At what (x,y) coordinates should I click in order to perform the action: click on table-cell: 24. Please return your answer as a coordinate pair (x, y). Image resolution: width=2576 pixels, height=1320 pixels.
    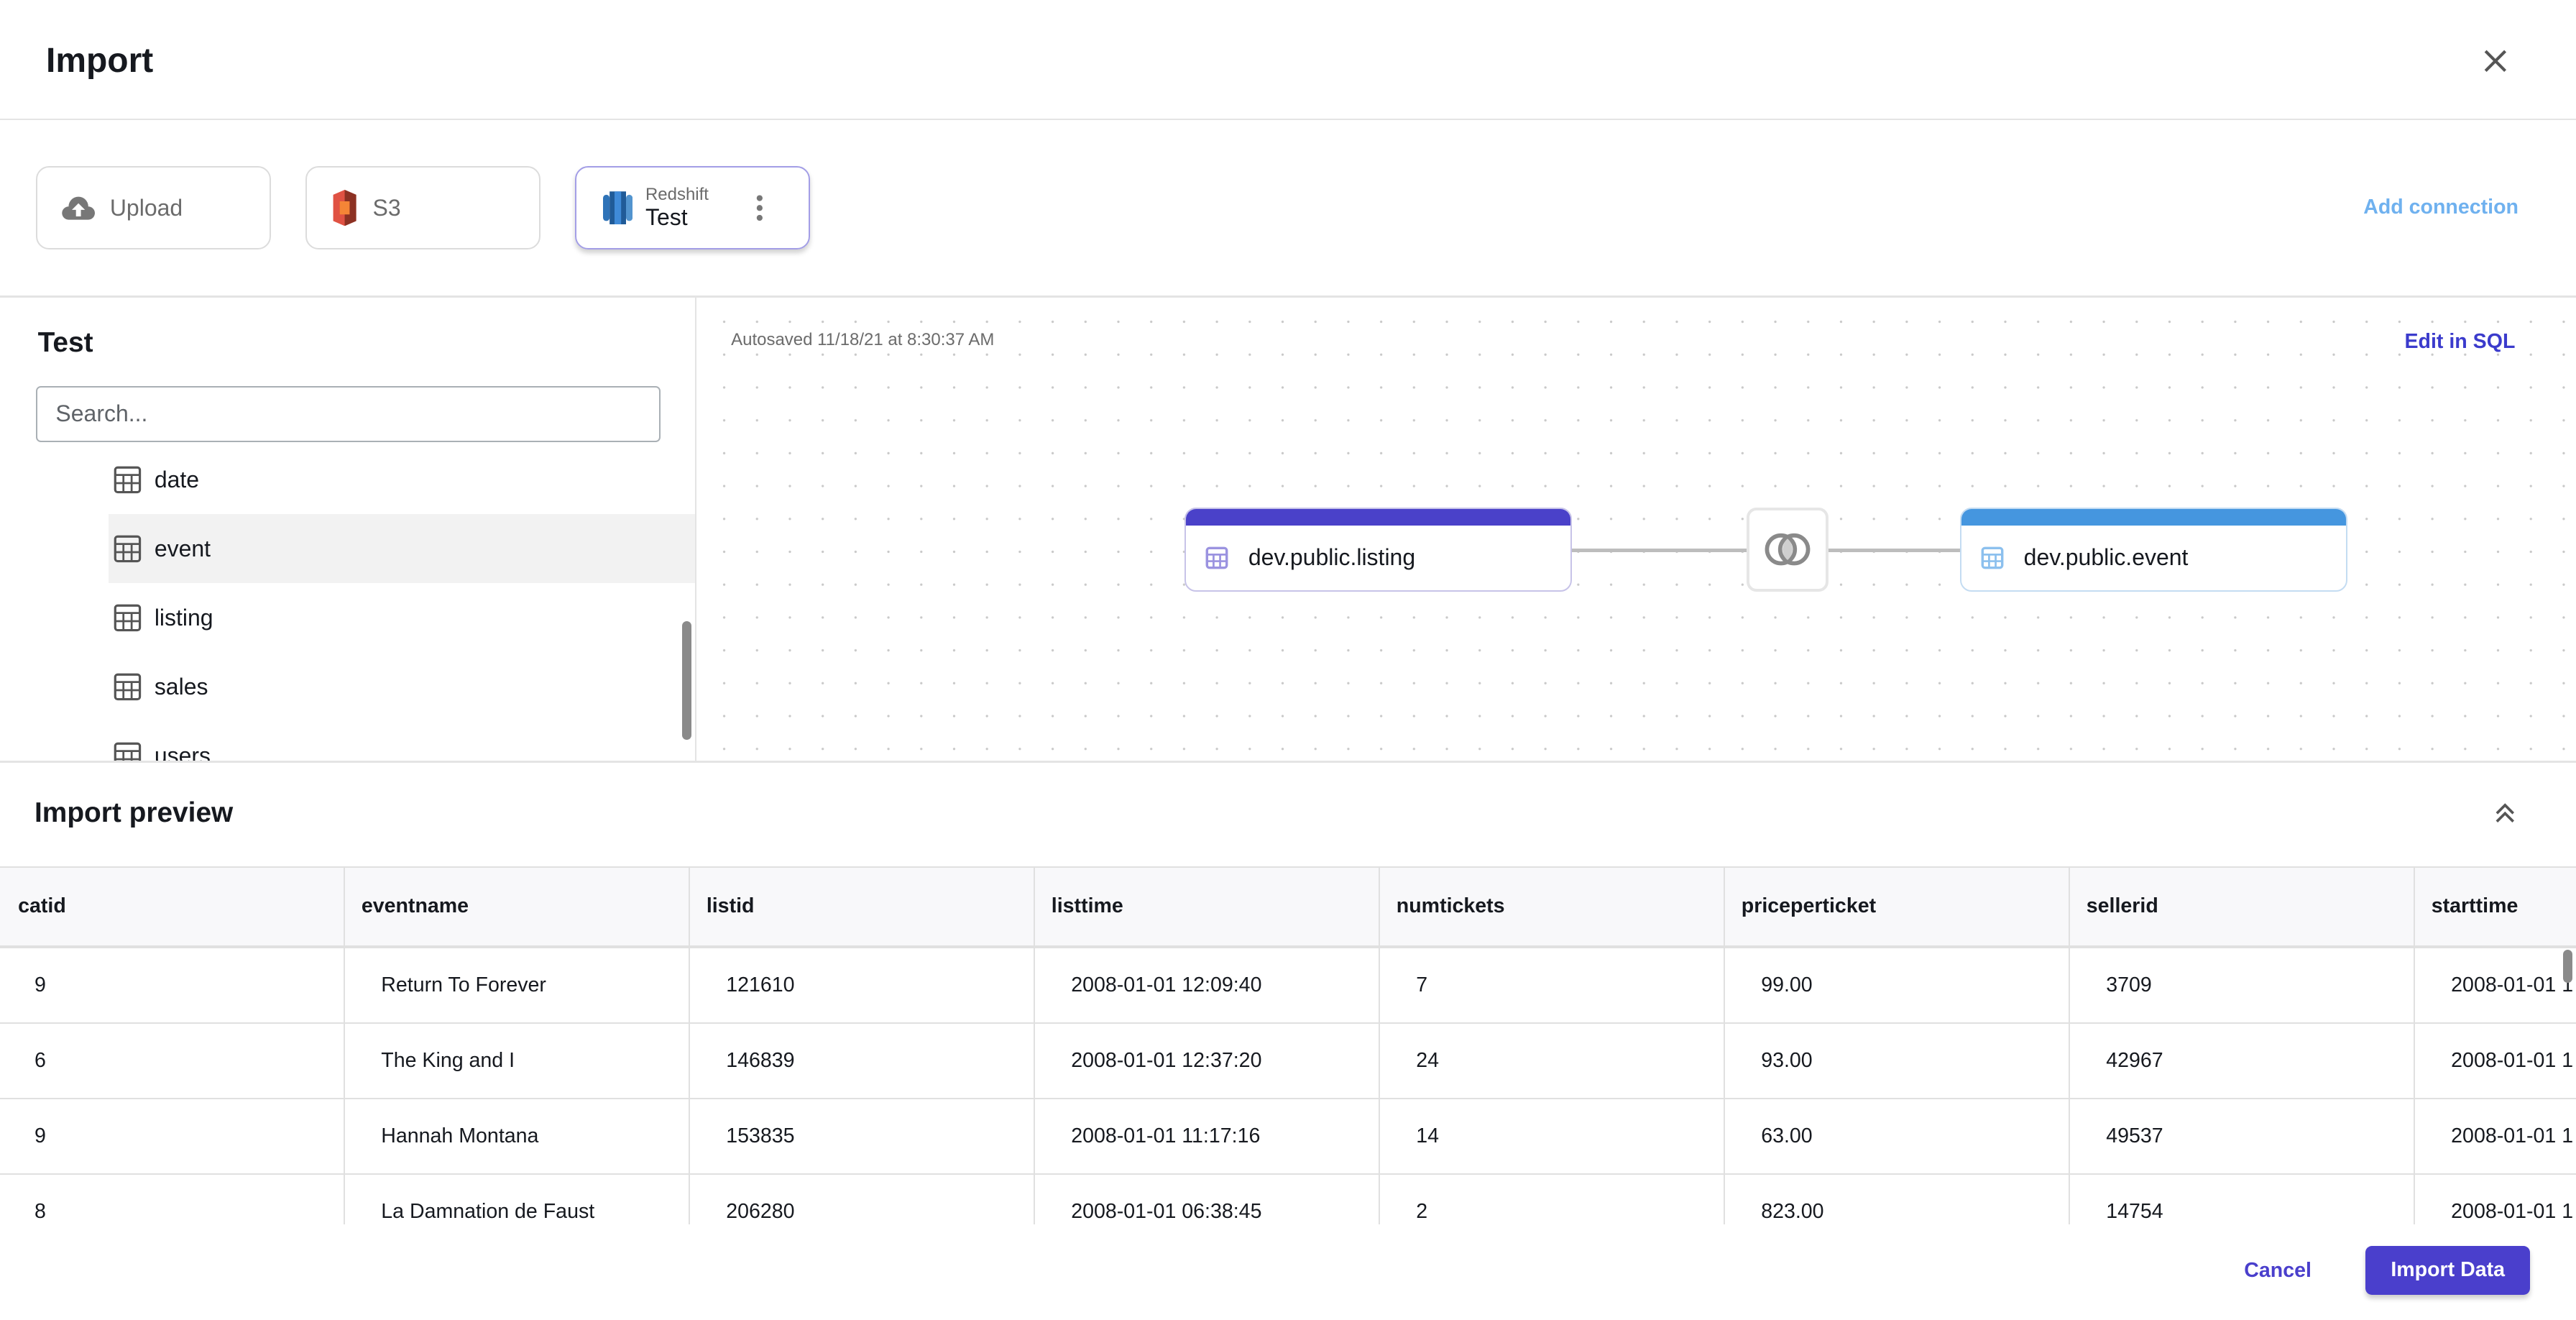
    Looking at the image, I should click on (1552, 1060).